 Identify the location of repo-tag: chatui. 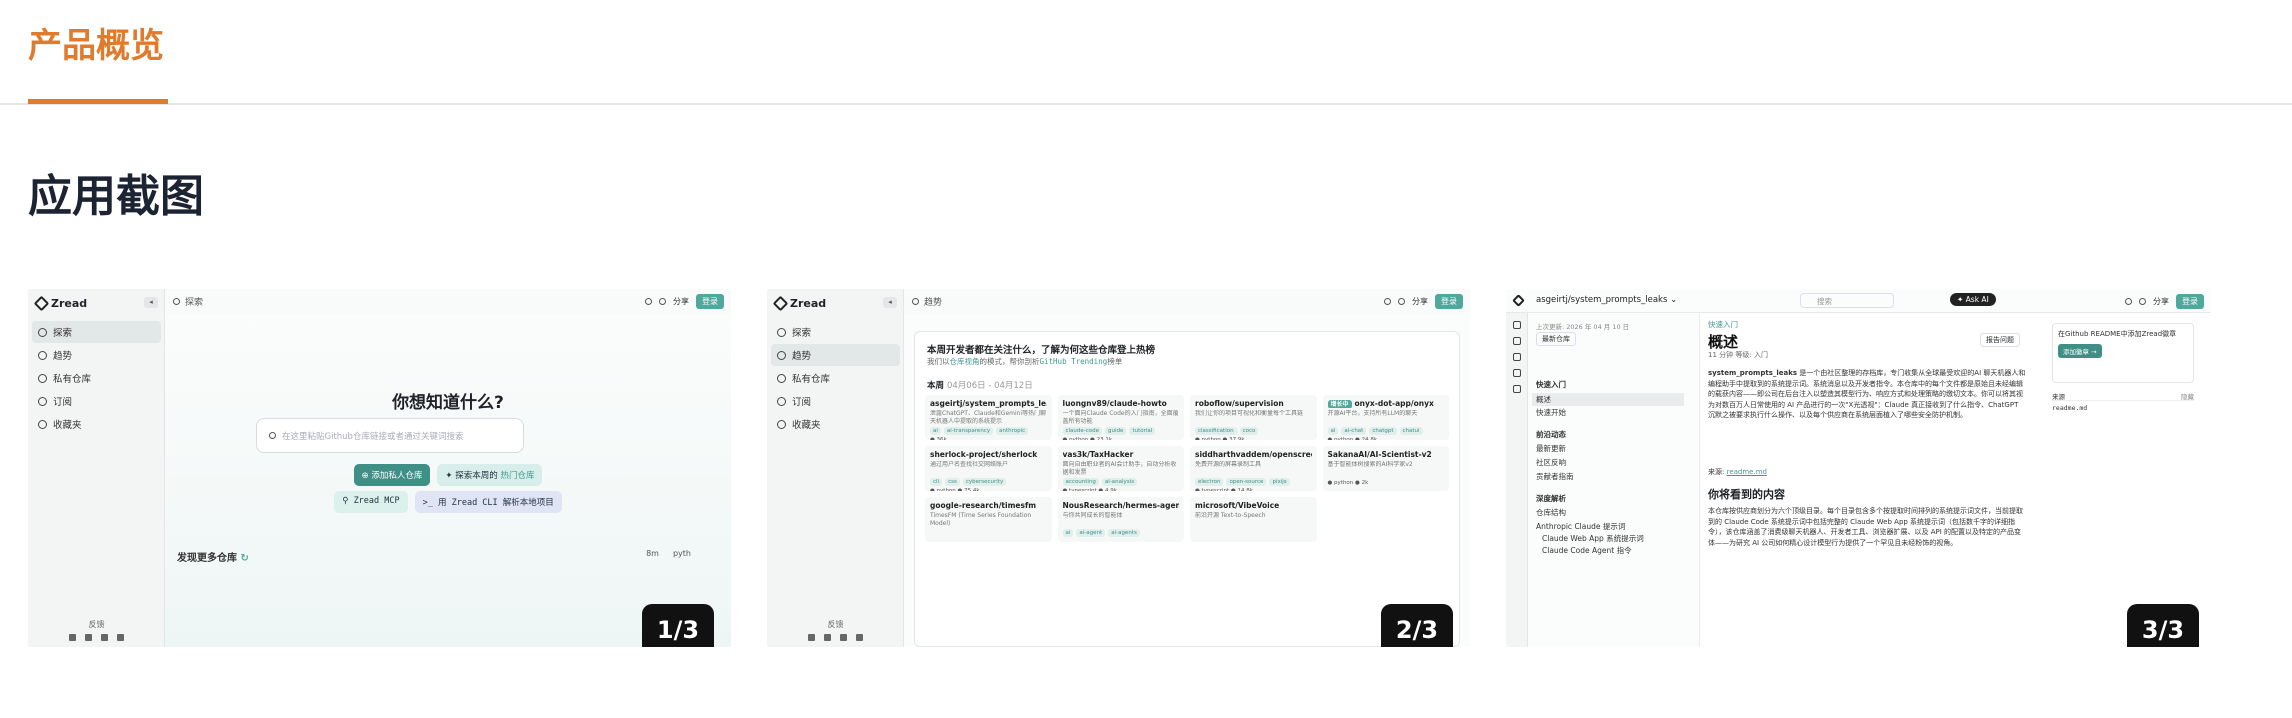
(1411, 431).